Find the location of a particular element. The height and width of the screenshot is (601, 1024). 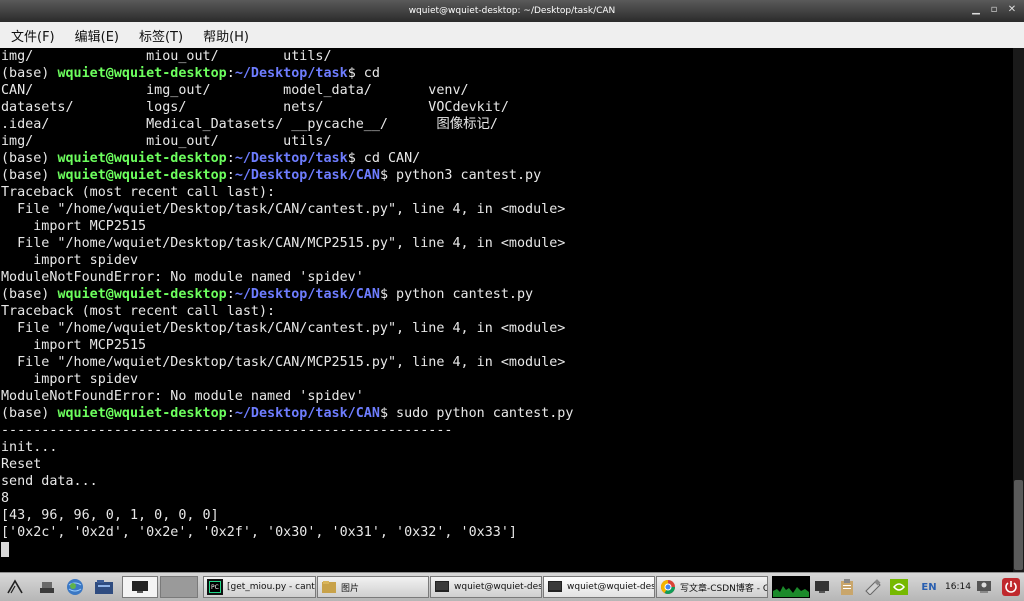

file-manager-icon is located at coordinates (104, 587).